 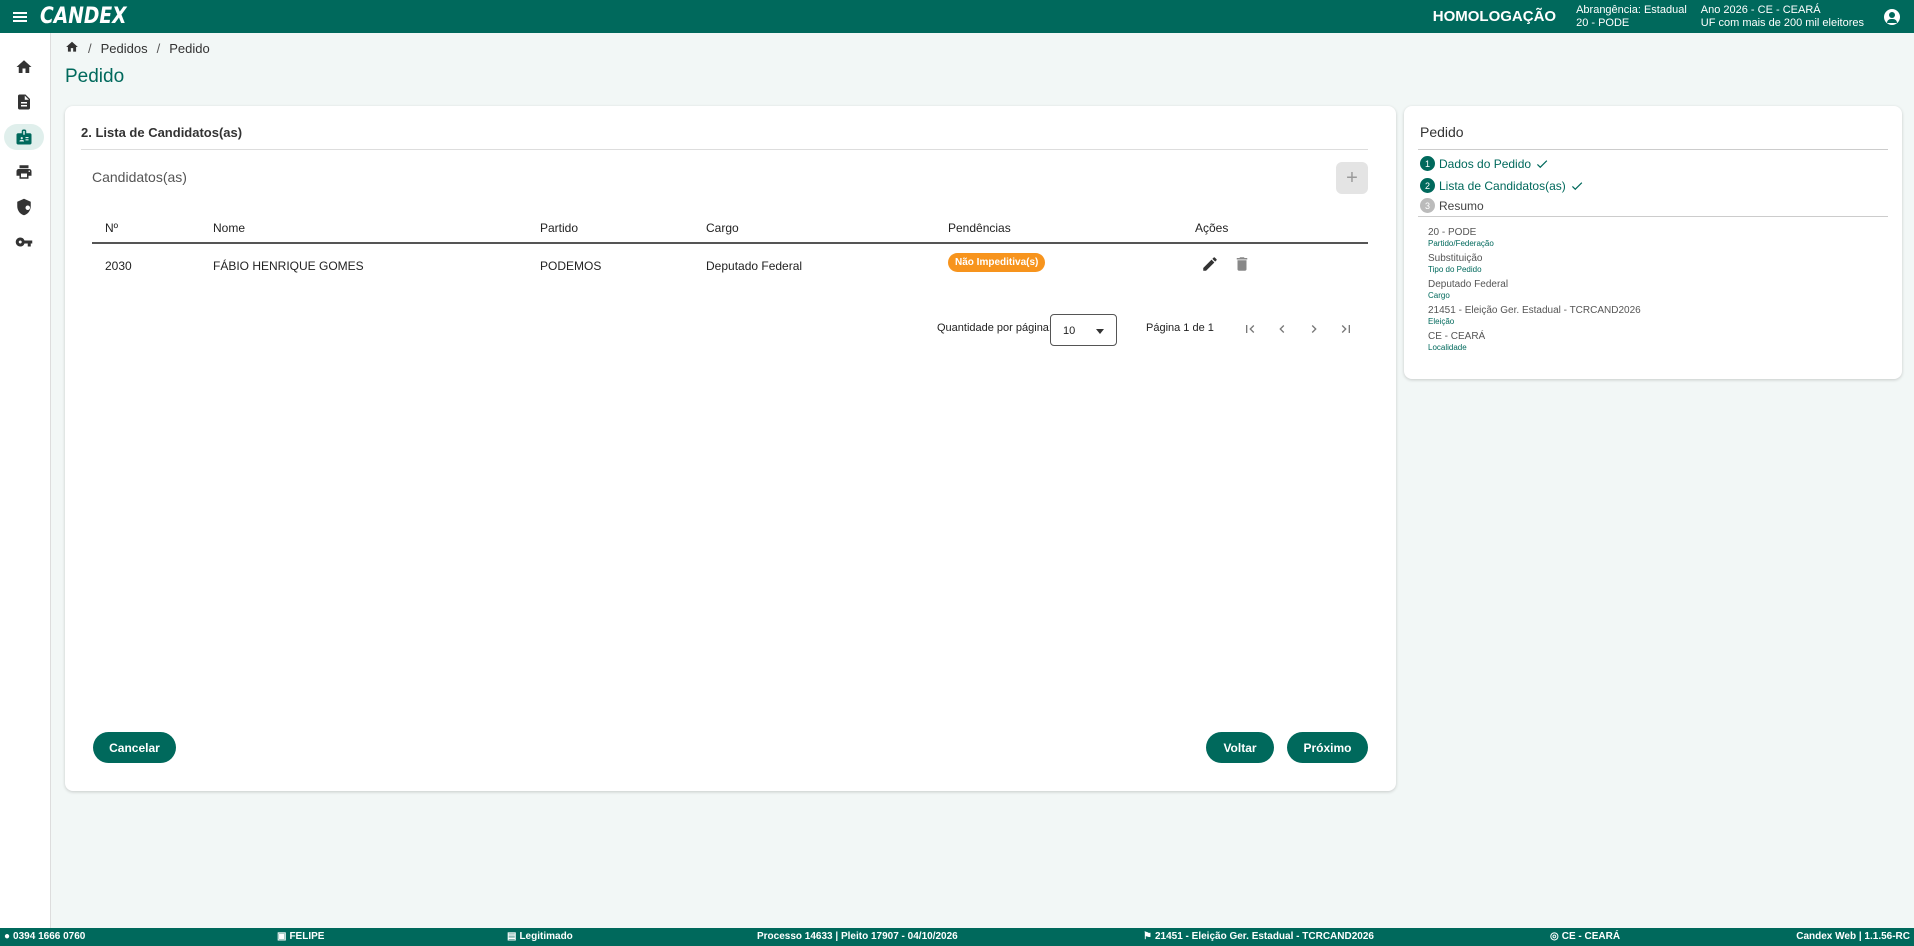 I want to click on pagination: Quantidade por página: 10 Página 1 de 1, so click(x=730, y=328).